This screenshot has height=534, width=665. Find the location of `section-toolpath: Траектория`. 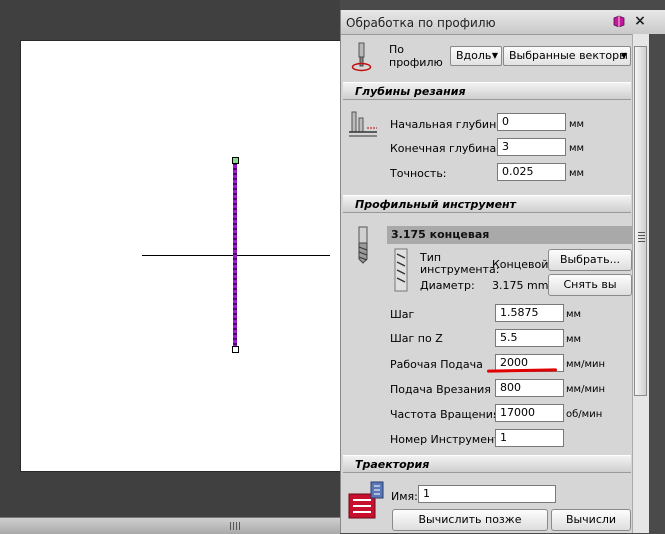

section-toolpath: Траектория is located at coordinates (487, 464).